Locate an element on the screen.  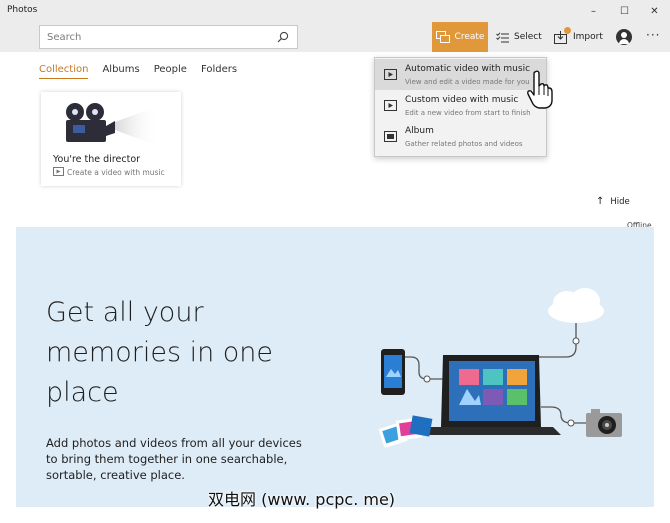
hero-title: Get all your memories in one place is located at coordinates (196, 353).